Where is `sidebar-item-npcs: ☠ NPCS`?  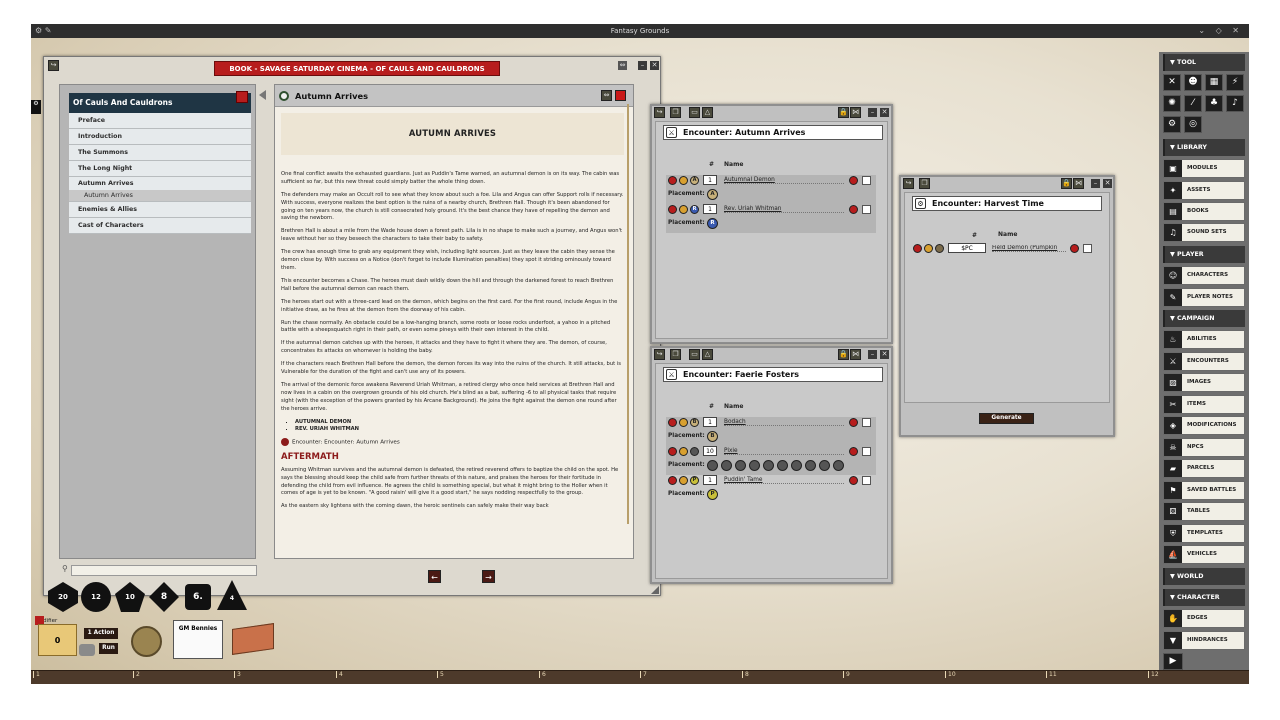 sidebar-item-npcs: ☠ NPCS is located at coordinates (1204, 447).